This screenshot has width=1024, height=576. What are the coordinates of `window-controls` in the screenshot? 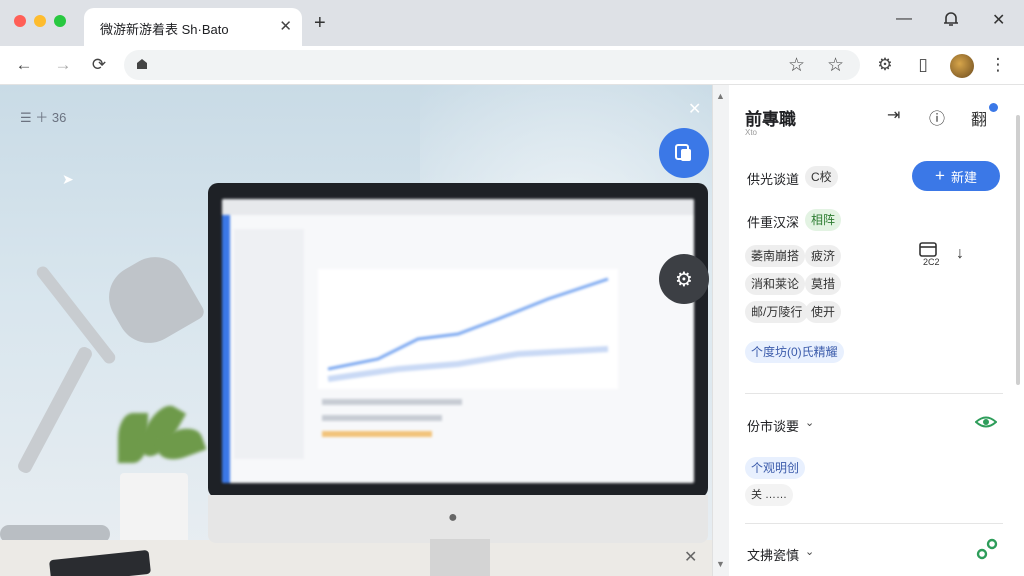 It's located at (40, 21).